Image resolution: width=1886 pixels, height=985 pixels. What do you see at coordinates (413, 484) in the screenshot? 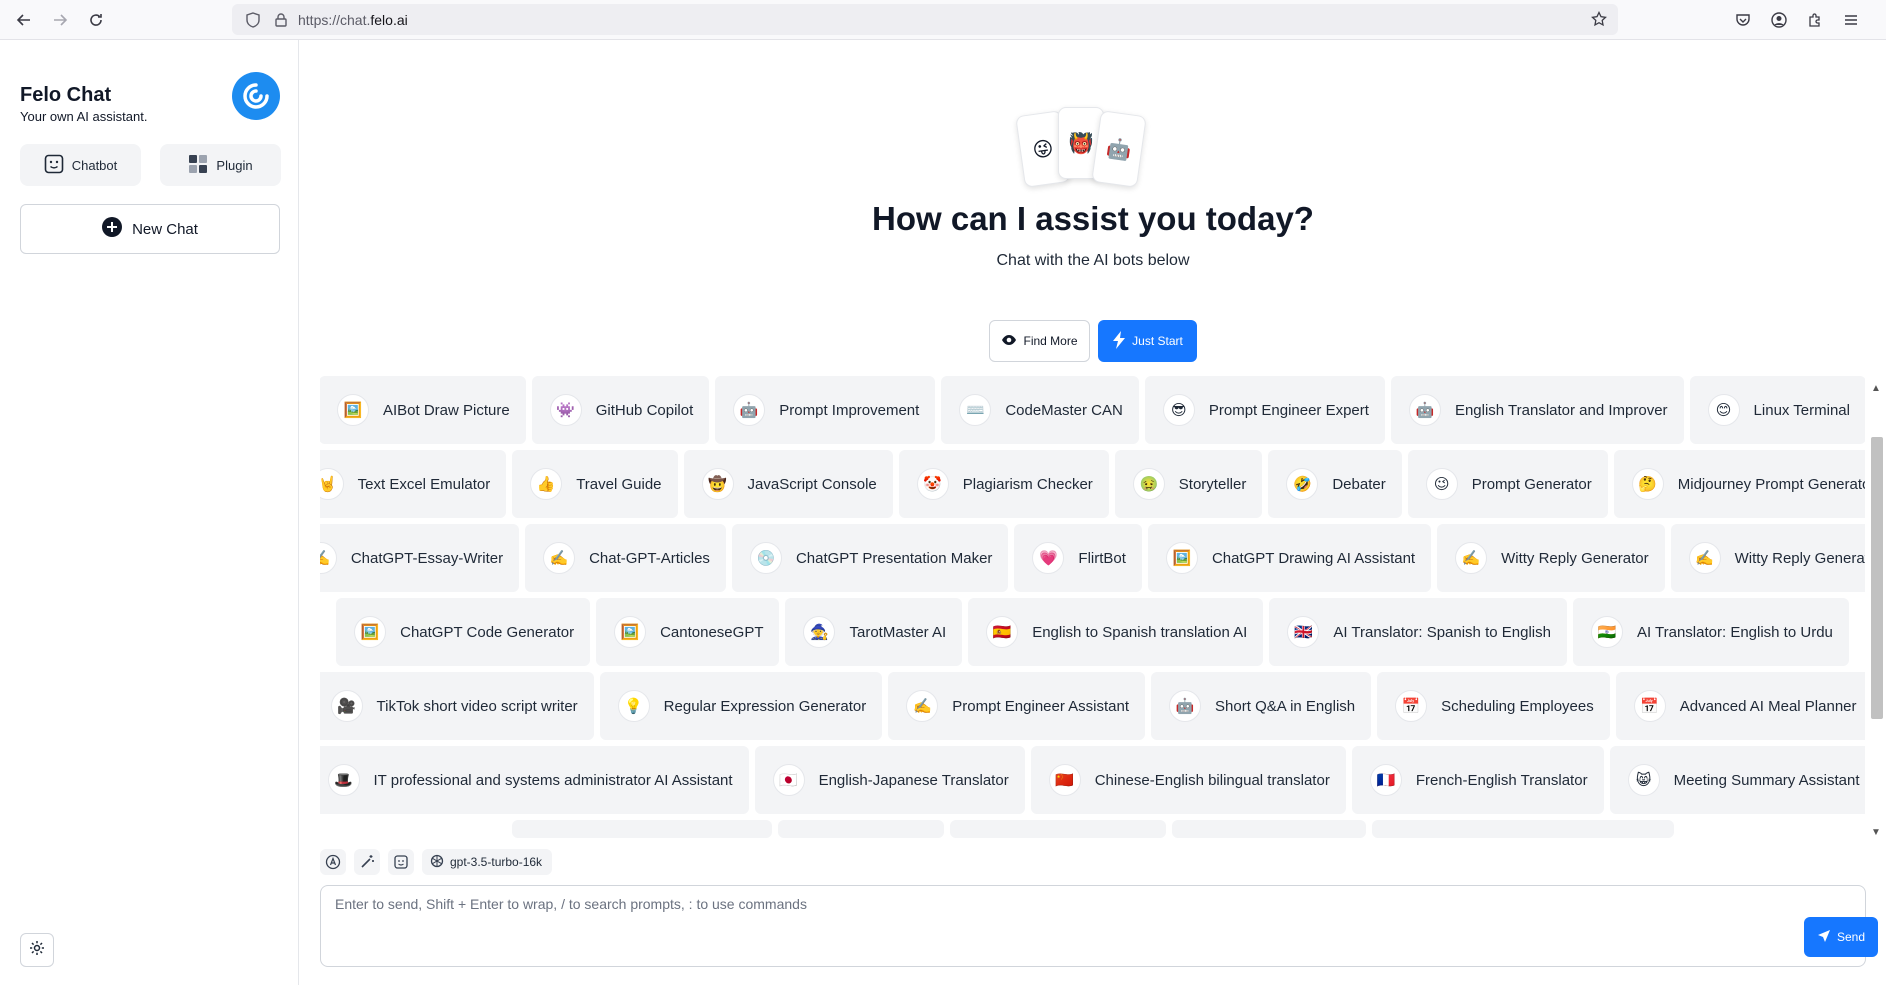
I see `bot-chip: 🤘 Text Excel Emulator` at bounding box center [413, 484].